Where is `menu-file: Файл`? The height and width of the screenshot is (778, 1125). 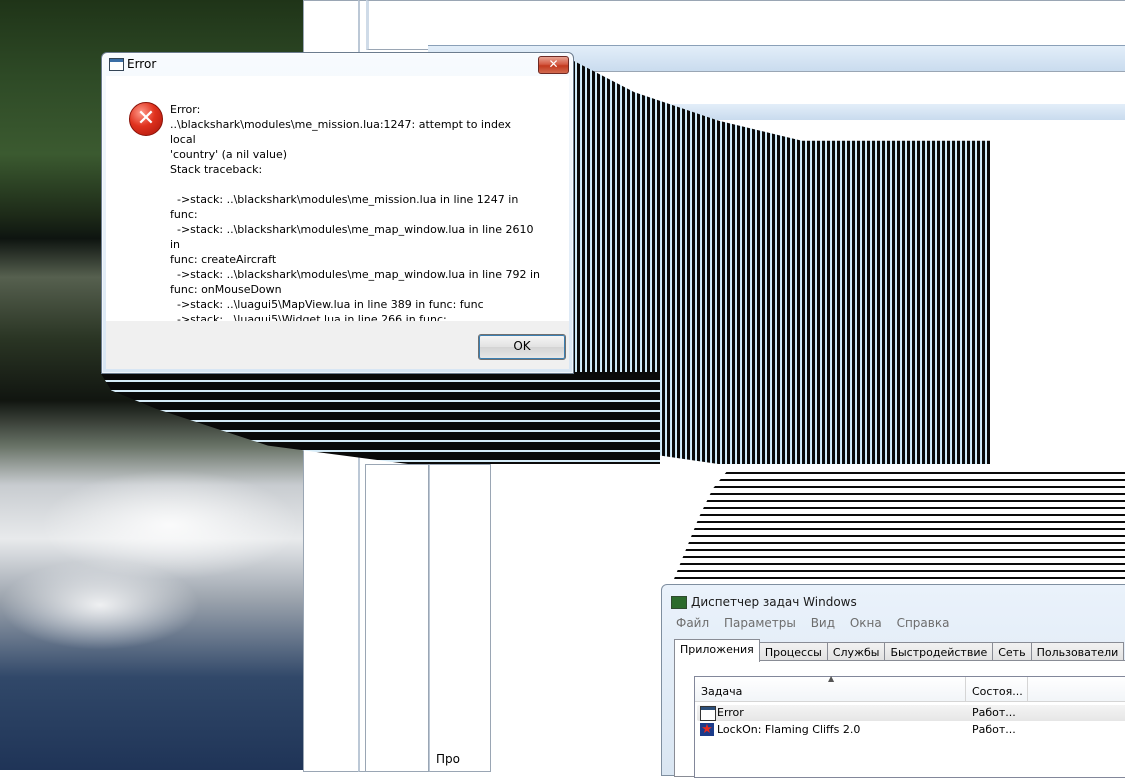
menu-file: Файл is located at coordinates (692, 623).